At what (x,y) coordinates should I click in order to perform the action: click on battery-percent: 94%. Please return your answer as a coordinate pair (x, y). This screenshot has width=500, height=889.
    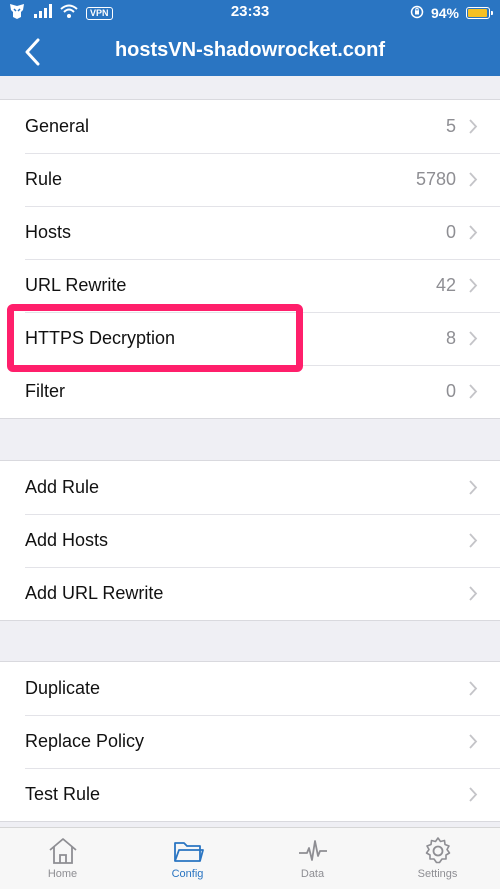
    Looking at the image, I should click on (444, 13).